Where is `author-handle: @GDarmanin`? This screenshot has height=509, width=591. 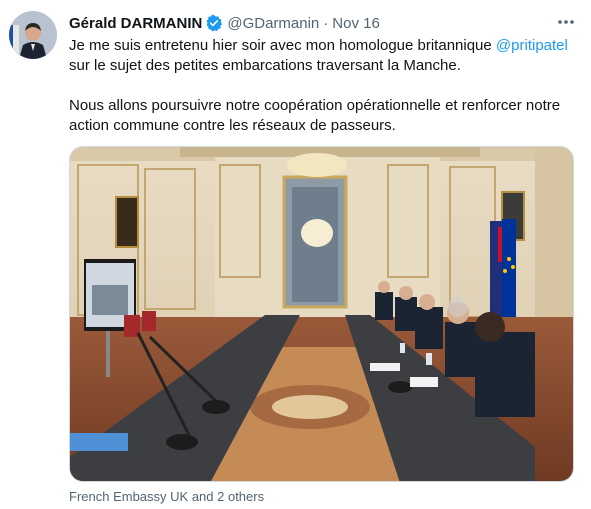
author-handle: @GDarmanin is located at coordinates (273, 23).